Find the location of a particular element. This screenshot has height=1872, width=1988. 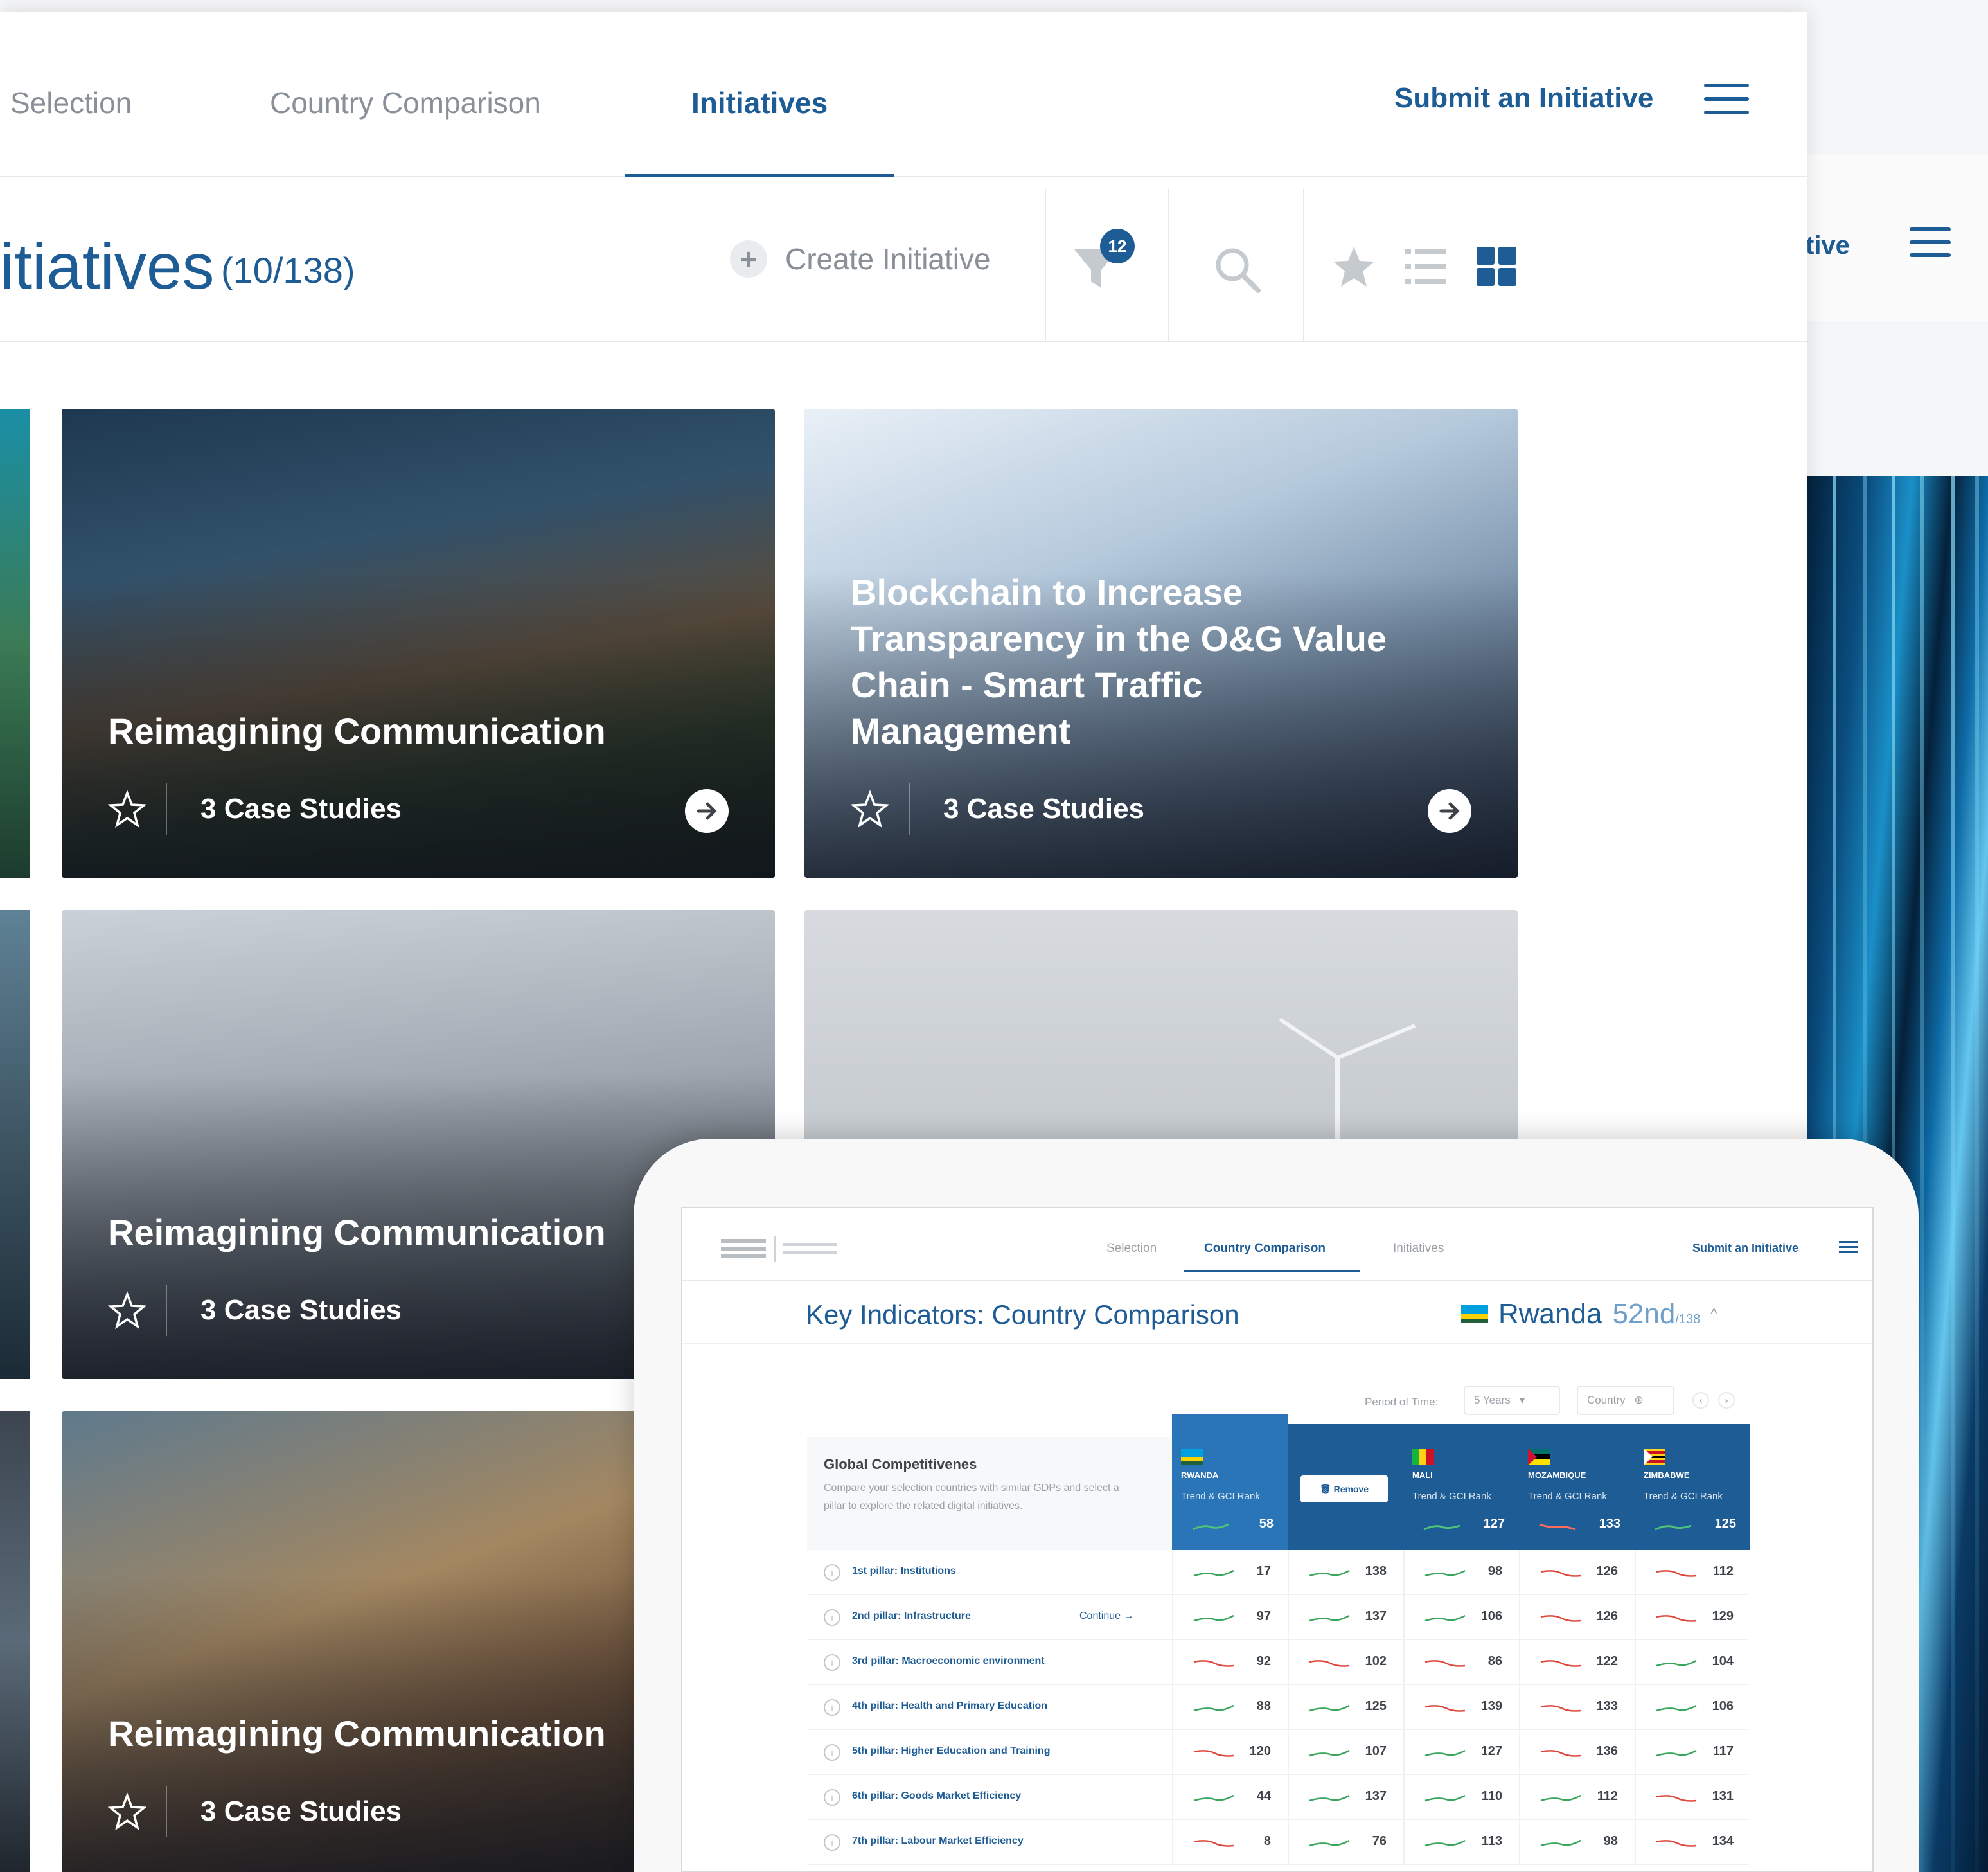

background-menu-icon is located at coordinates (1930, 242).